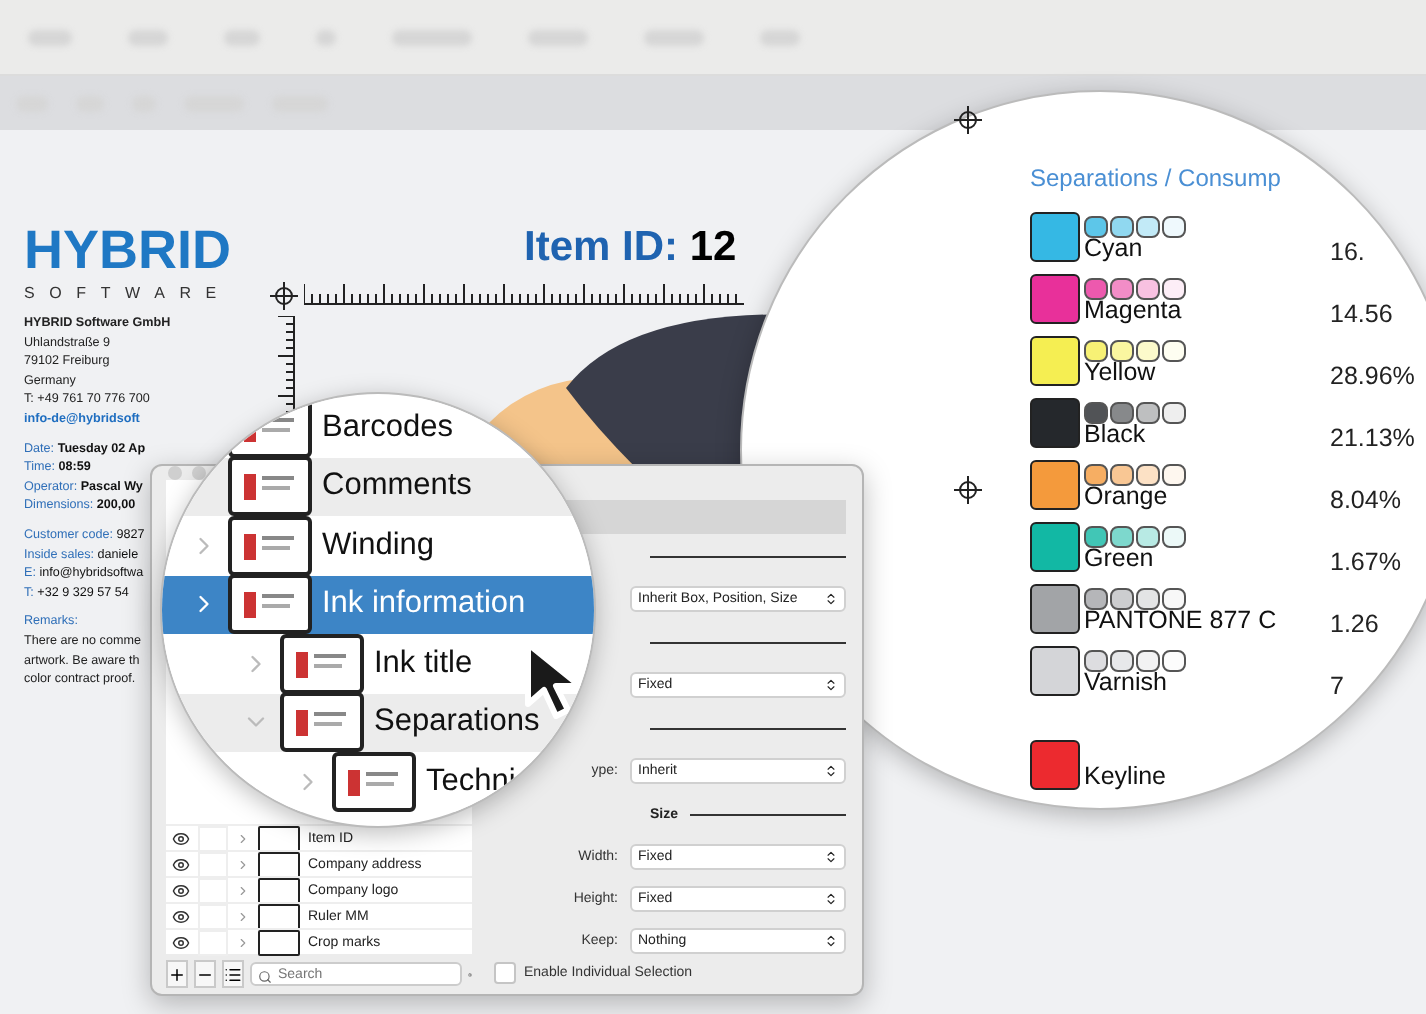 The image size is (1426, 1014). What do you see at coordinates (1115, 435) in the screenshot?
I see `ink-name: Black` at bounding box center [1115, 435].